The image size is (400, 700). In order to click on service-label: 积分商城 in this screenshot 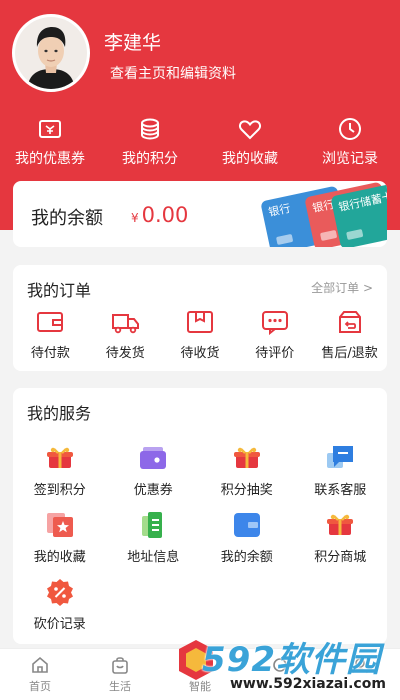, I will do `click(340, 557)`.